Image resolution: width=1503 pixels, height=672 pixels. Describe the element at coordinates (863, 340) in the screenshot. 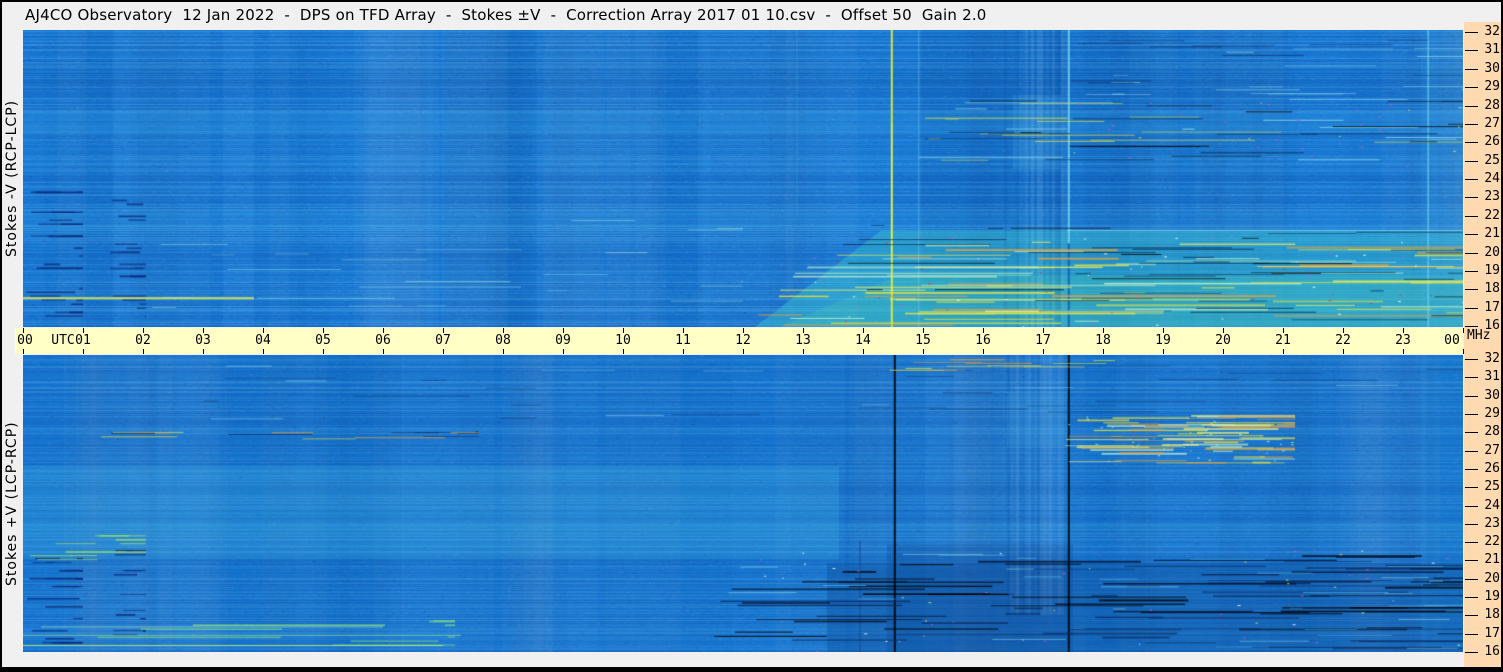

I see `hour-label: 14` at that location.